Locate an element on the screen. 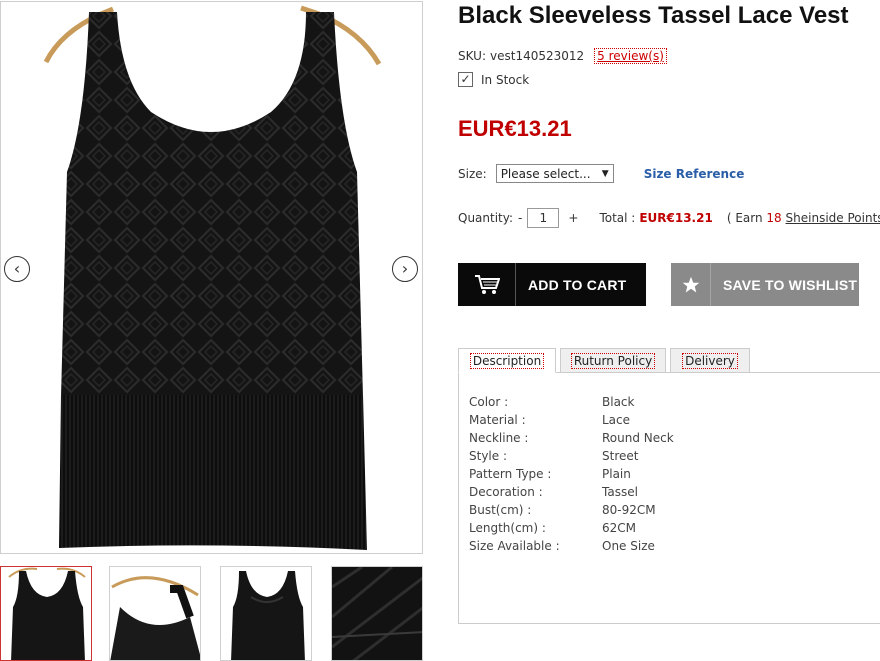 Image resolution: width=880 pixels, height=661 pixels. quantity-decrease-button: - is located at coordinates (520, 218).